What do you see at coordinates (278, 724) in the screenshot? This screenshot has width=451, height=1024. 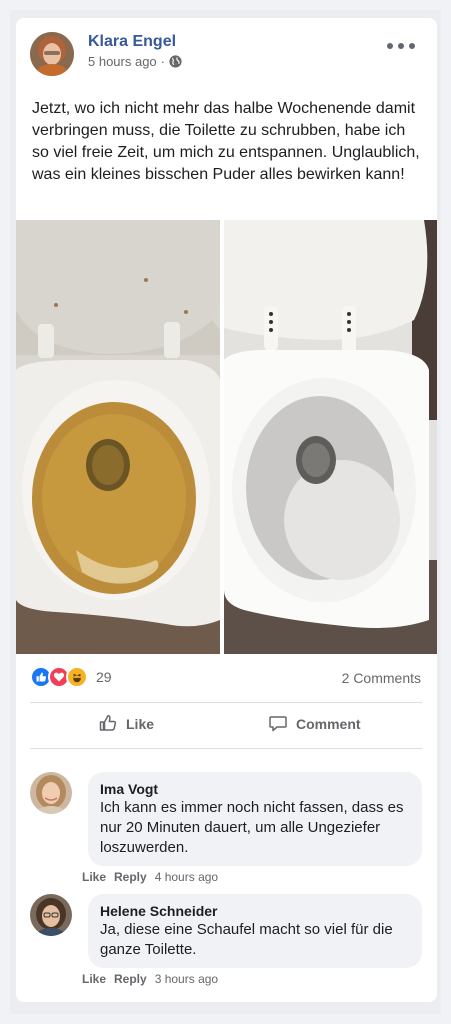 I see `comment-bubble-icon` at bounding box center [278, 724].